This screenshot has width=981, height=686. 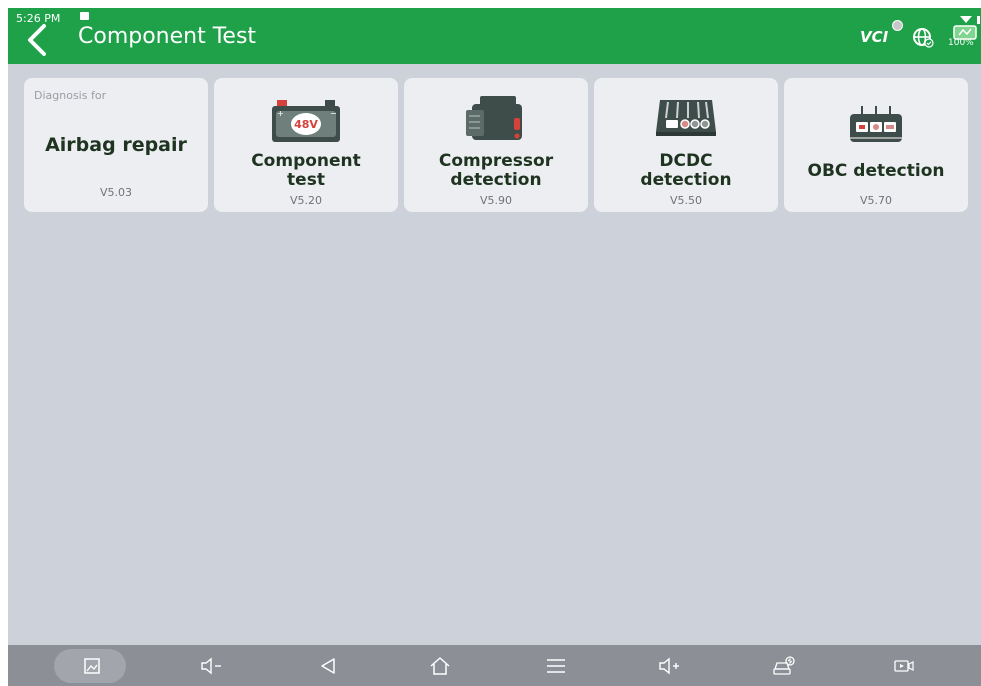 What do you see at coordinates (496, 200) in the screenshot?
I see `card-version: V5.90` at bounding box center [496, 200].